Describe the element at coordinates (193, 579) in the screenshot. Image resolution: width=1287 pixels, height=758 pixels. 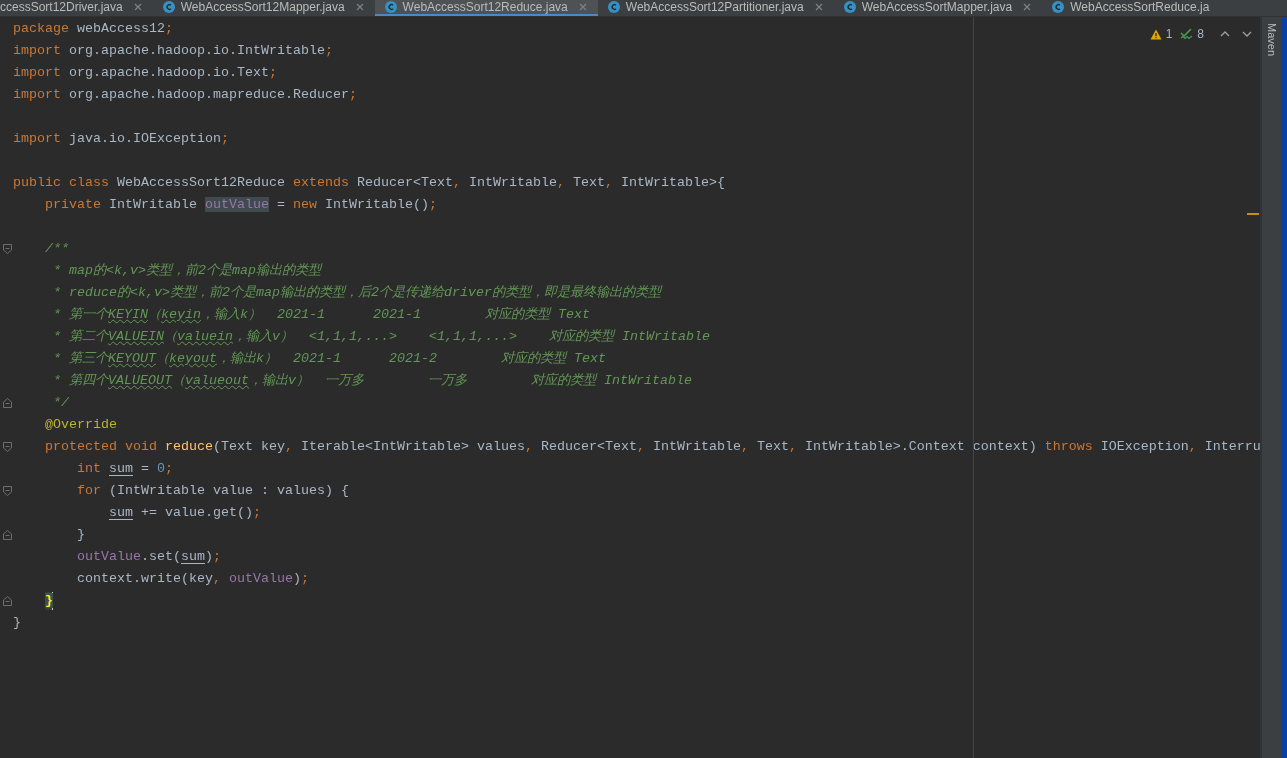
I see `code-line: context.write(key, outValue);` at that location.